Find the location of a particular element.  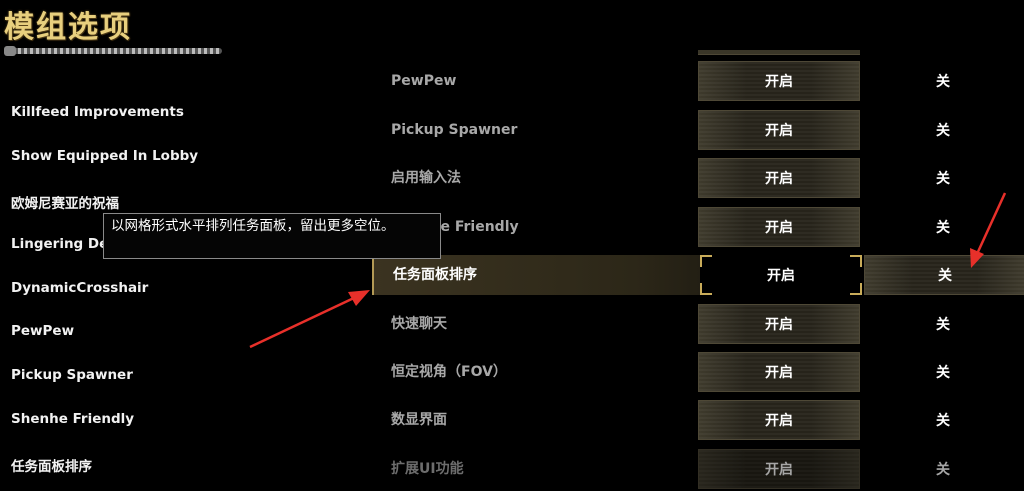

arrow-to-off-button-icon is located at coordinates (988, 230).